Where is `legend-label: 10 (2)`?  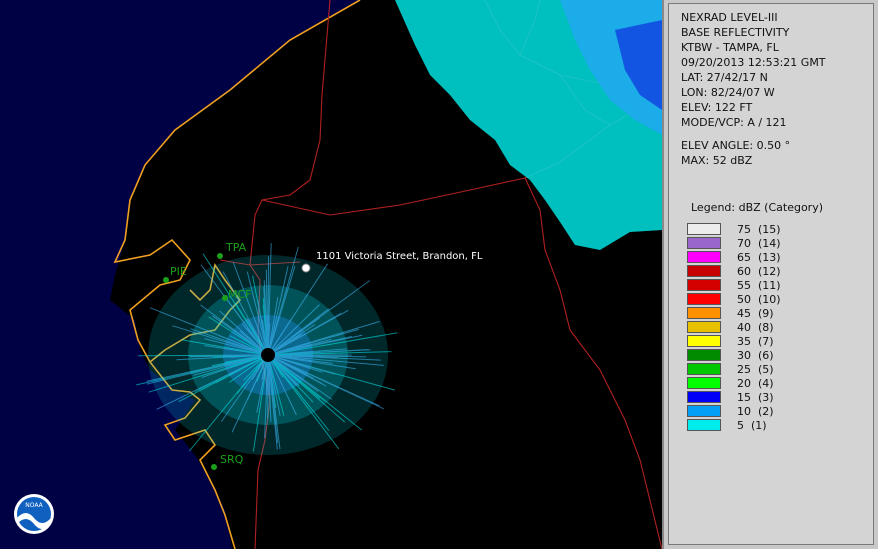
legend-label: 10 (2) is located at coordinates (755, 411).